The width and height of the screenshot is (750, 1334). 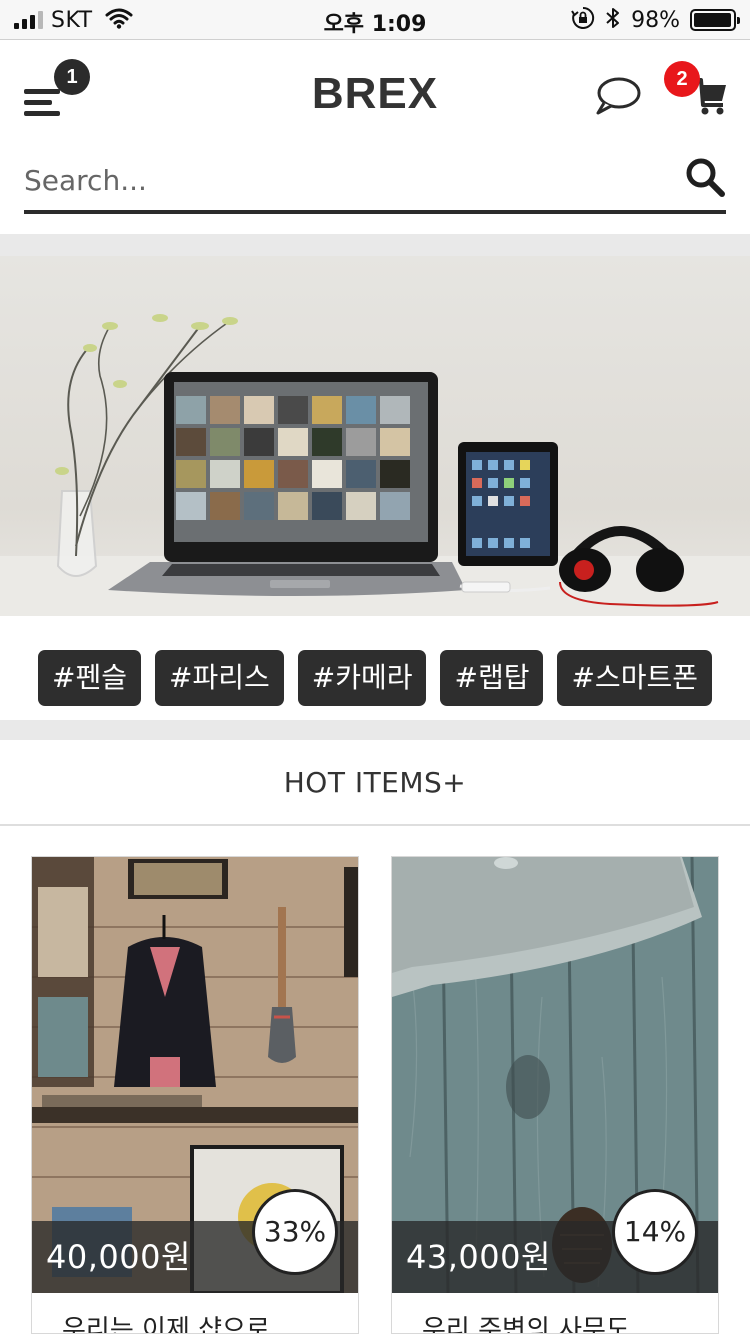 What do you see at coordinates (583, 20) in the screenshot?
I see `orientation-lock-icon` at bounding box center [583, 20].